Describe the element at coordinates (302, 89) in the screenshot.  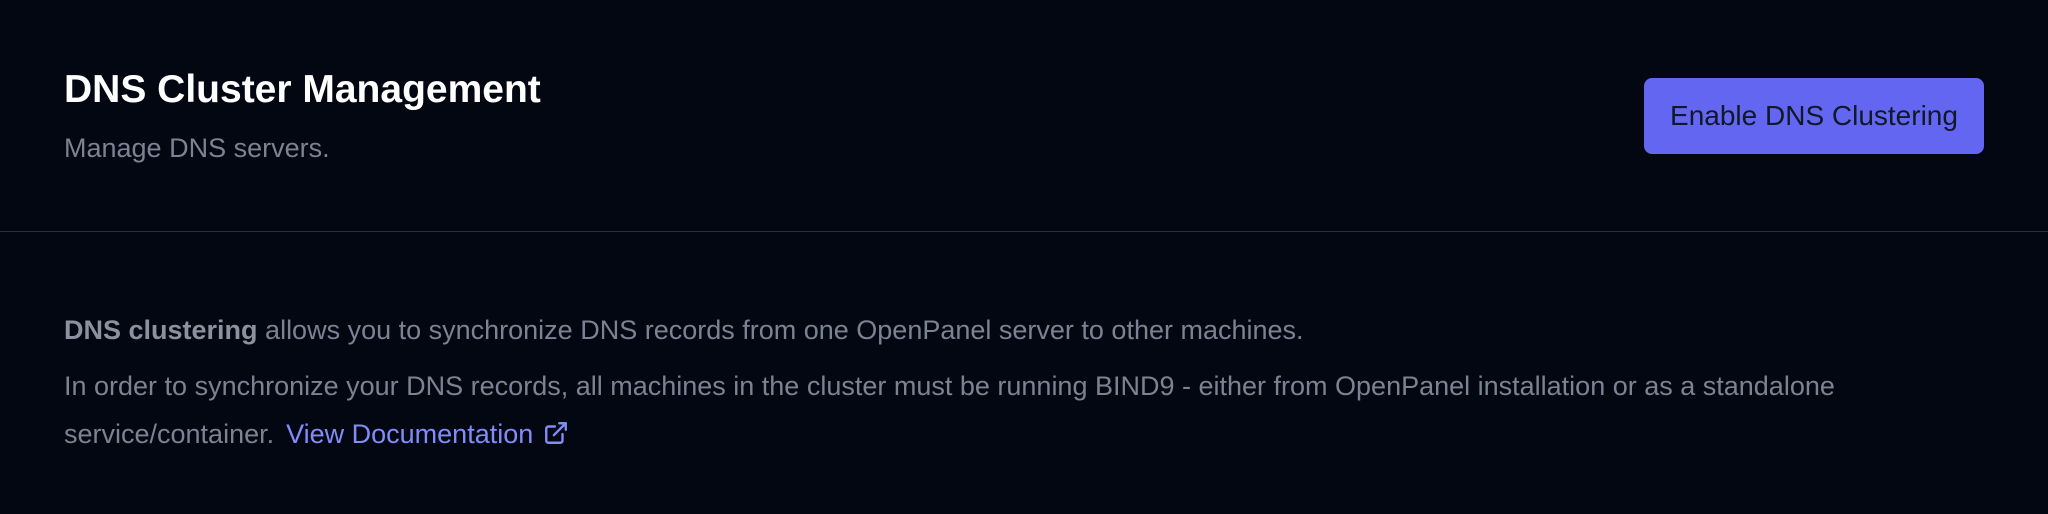
I see `page-title: DNS Cluster Management` at that location.